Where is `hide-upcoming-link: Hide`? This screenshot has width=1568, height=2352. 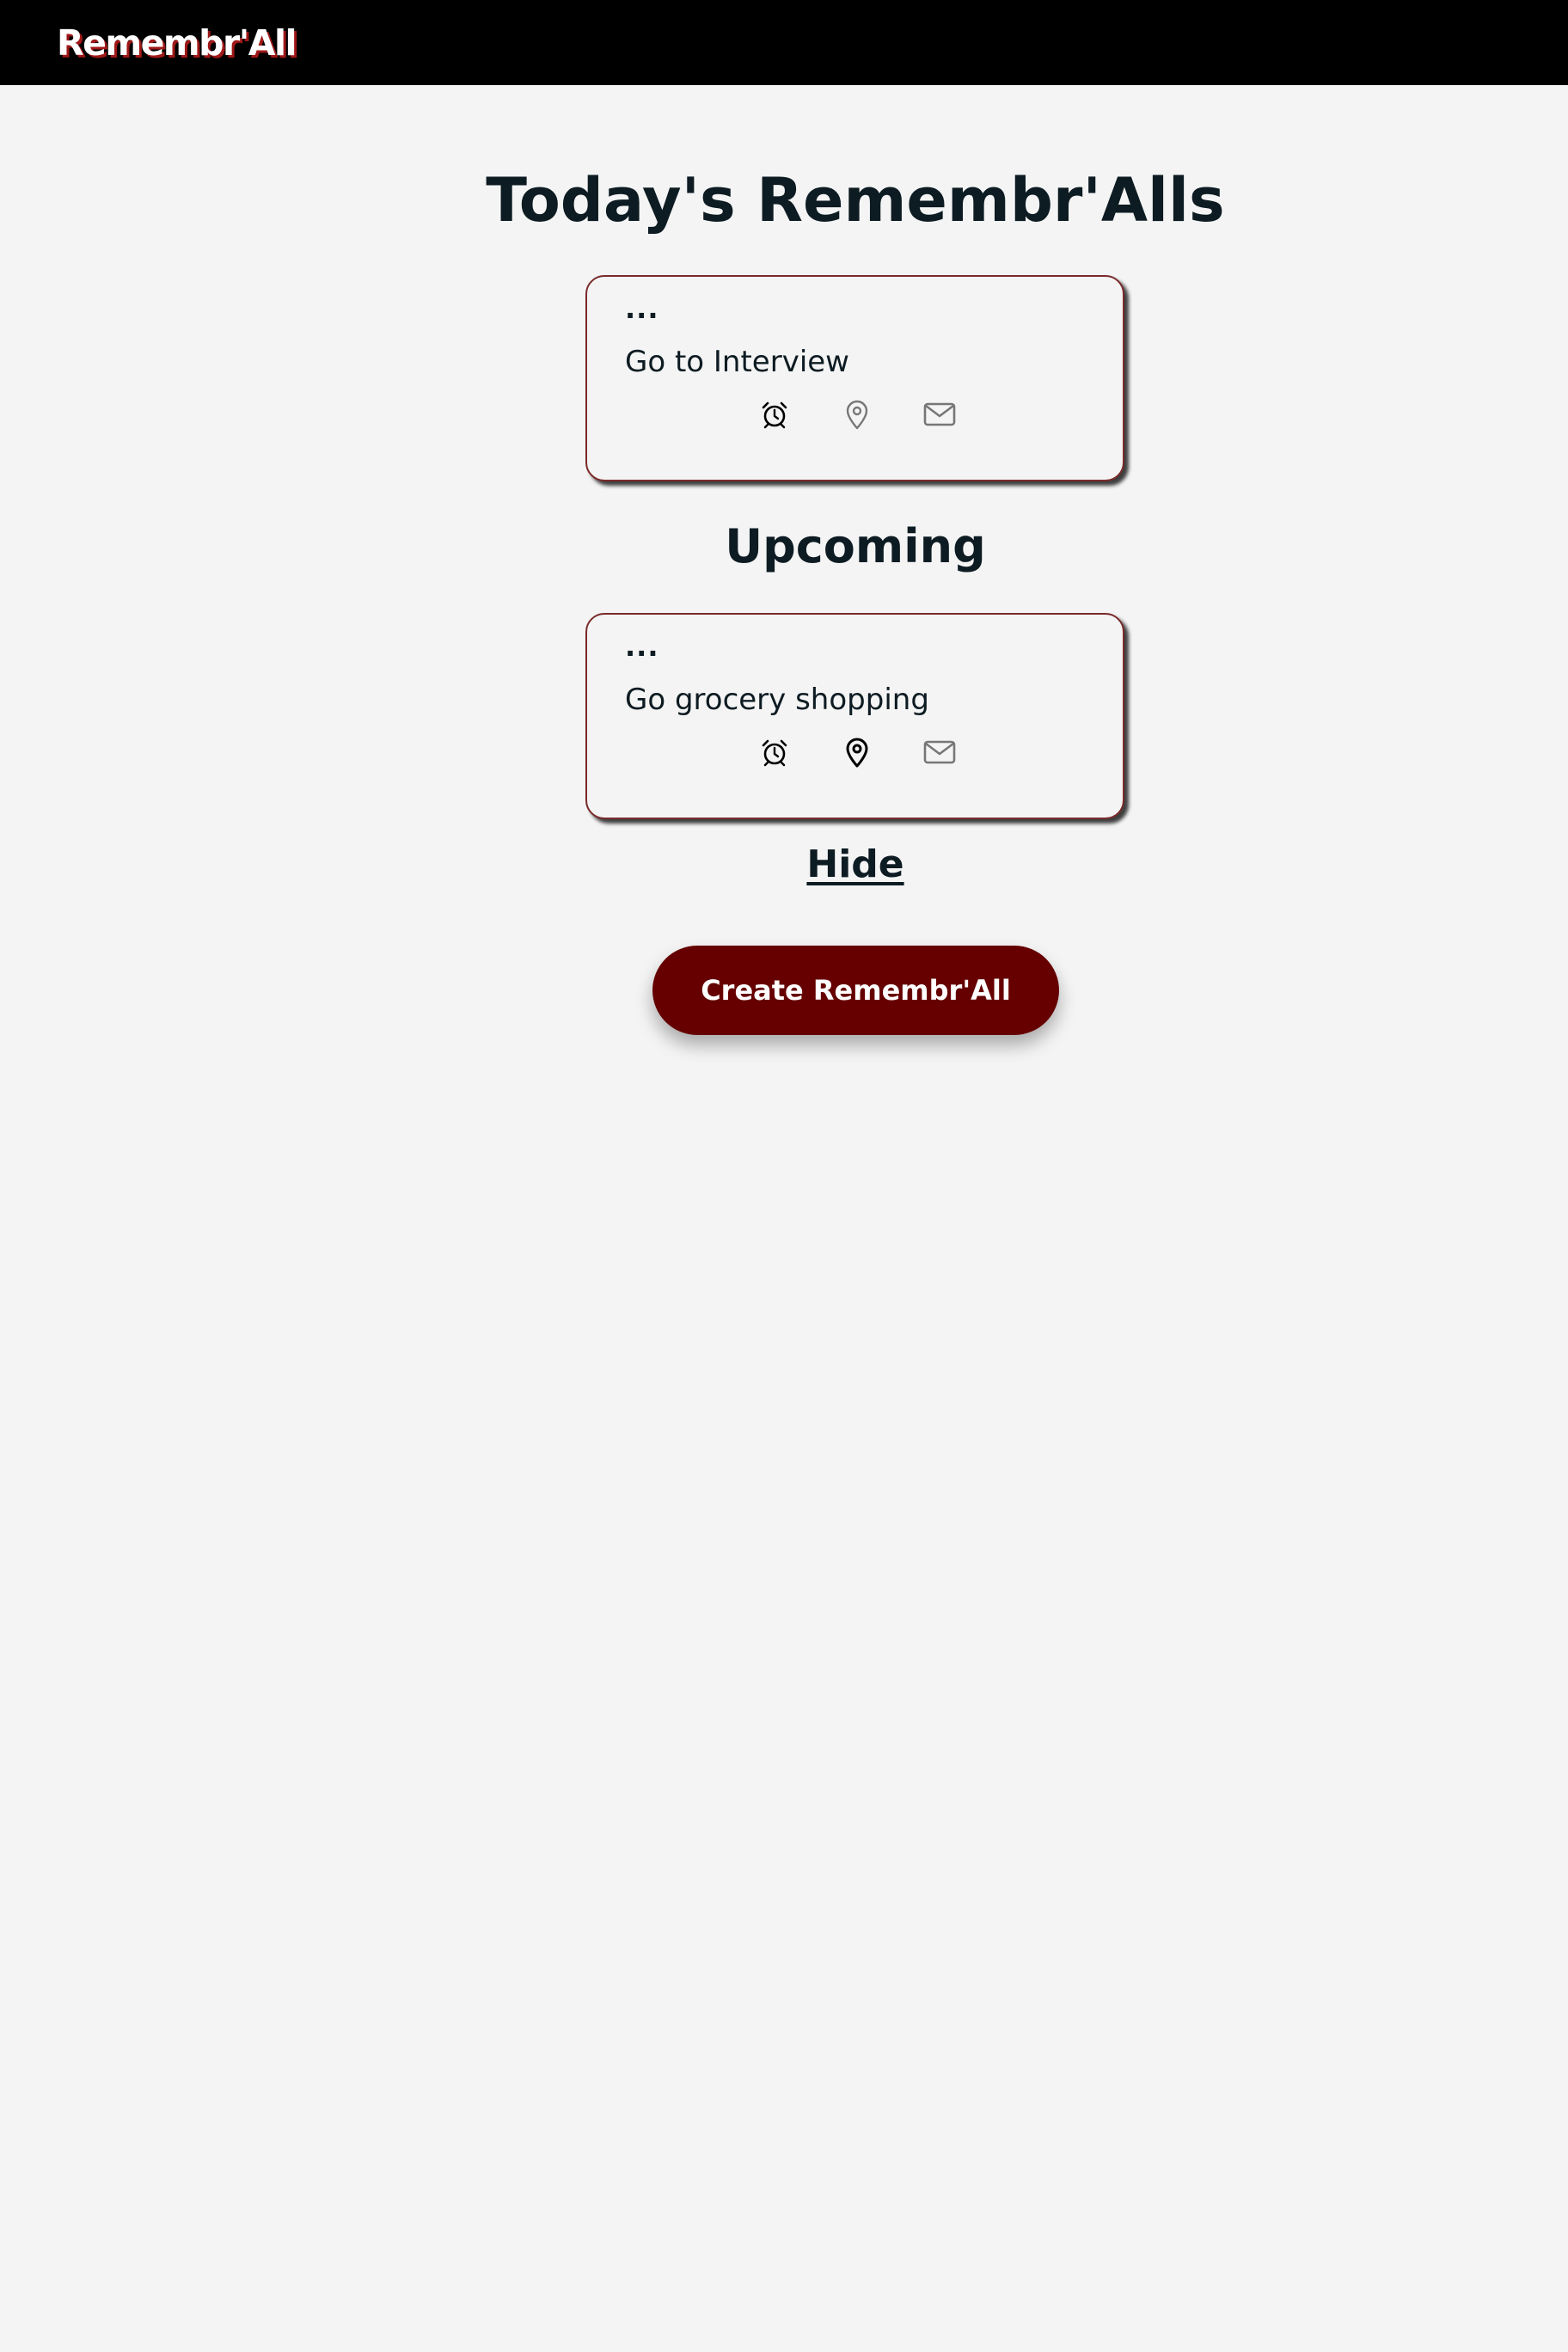 hide-upcoming-link: Hide is located at coordinates (784, 865).